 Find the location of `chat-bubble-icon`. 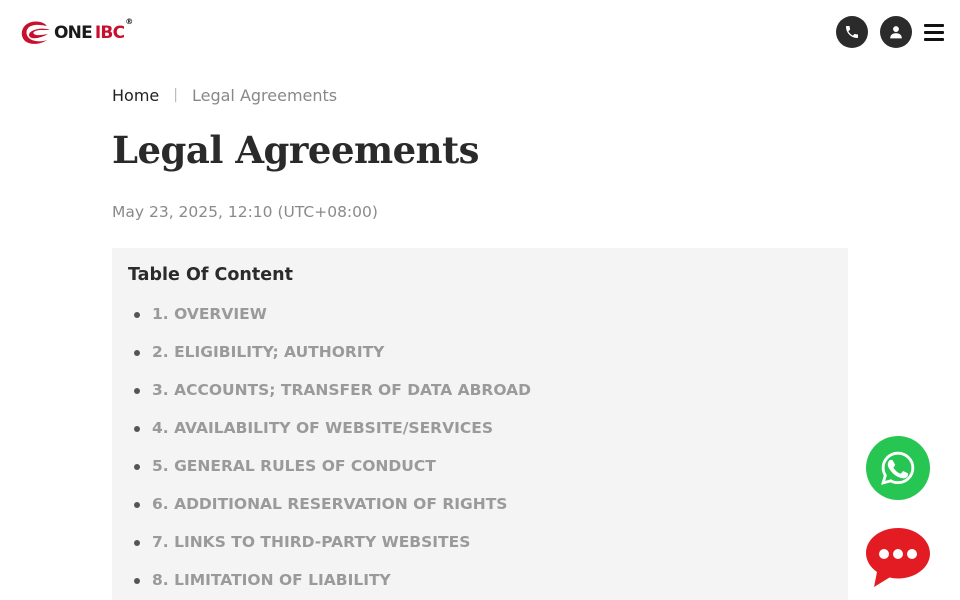

chat-bubble-icon is located at coordinates (898, 557).